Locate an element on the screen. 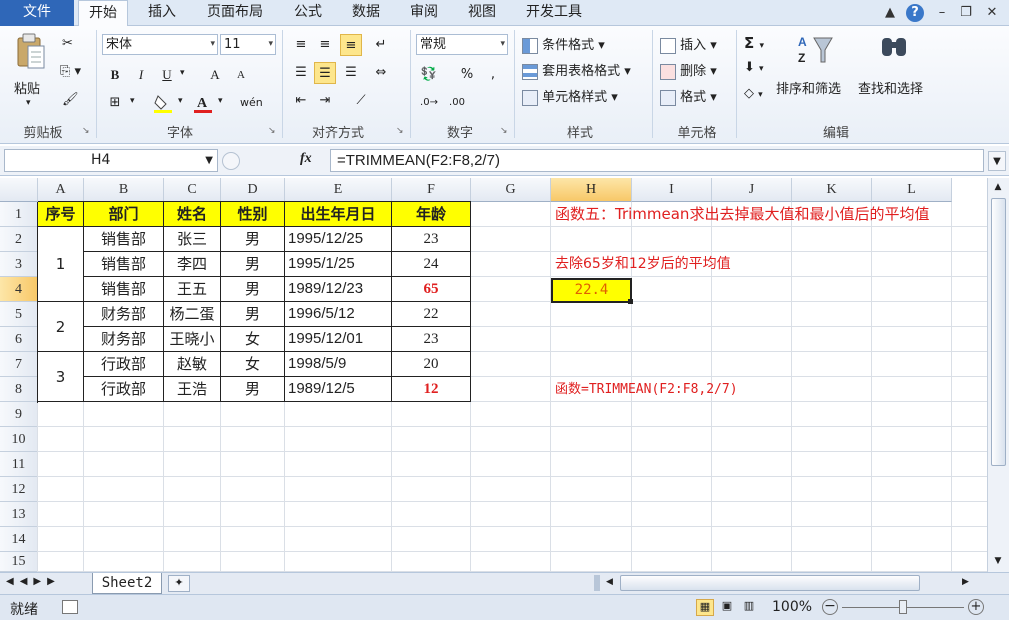  row-header-12: 12 is located at coordinates (19, 489).